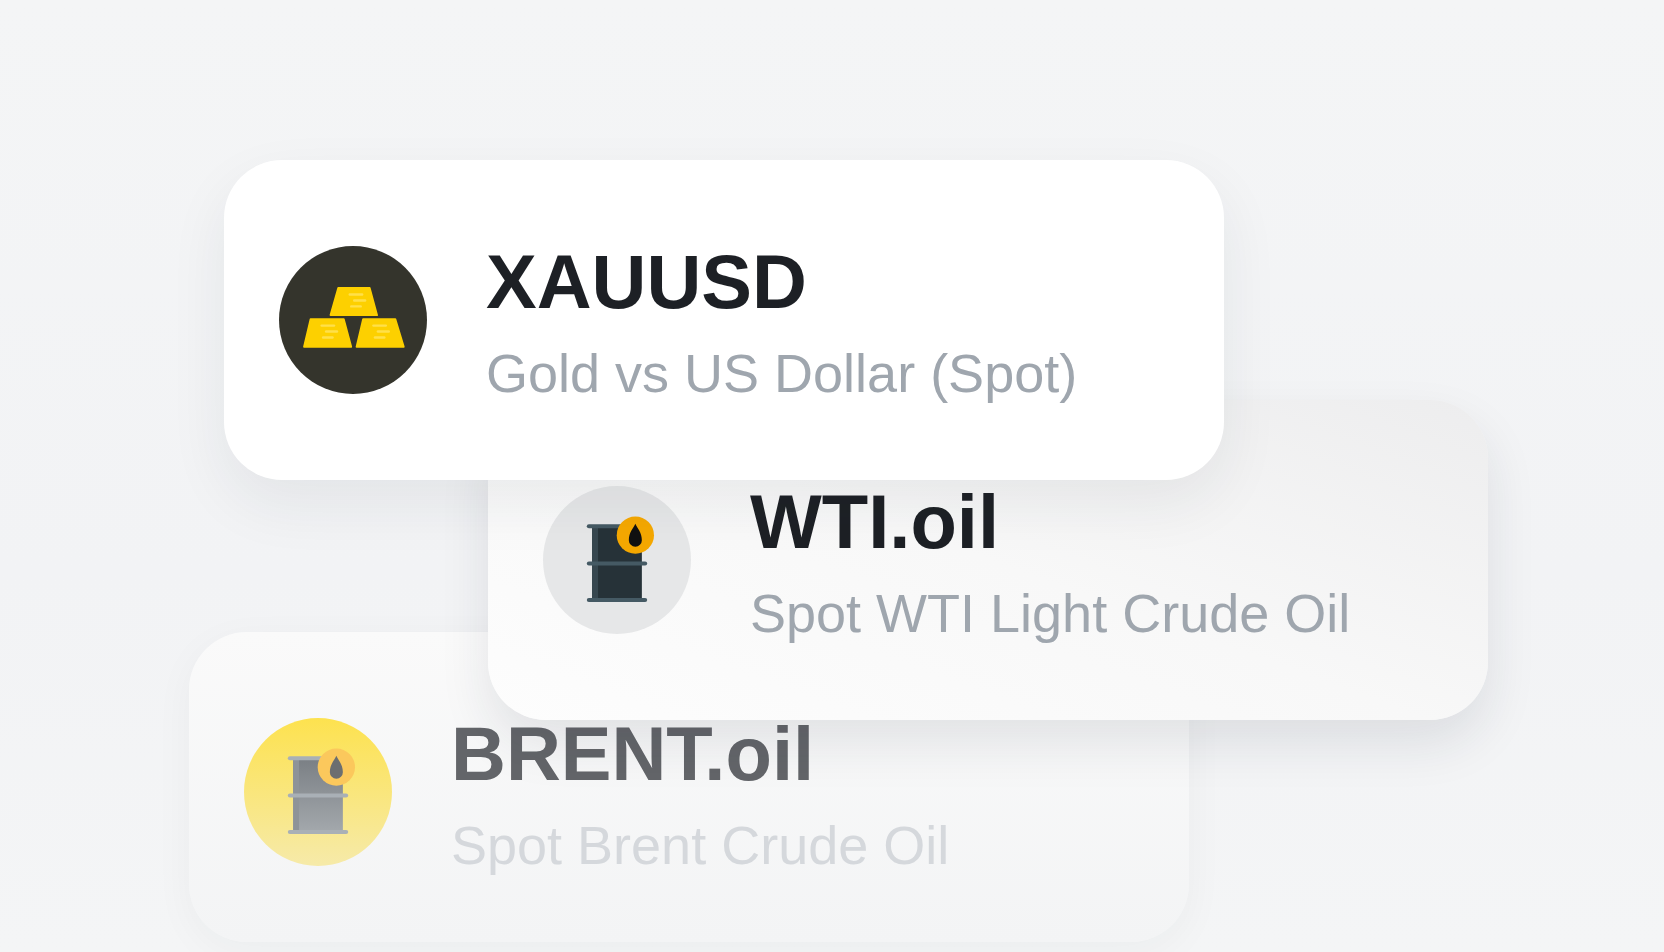 The height and width of the screenshot is (952, 1664). What do you see at coordinates (353, 320) in the screenshot?
I see `ingot-stack-icon` at bounding box center [353, 320].